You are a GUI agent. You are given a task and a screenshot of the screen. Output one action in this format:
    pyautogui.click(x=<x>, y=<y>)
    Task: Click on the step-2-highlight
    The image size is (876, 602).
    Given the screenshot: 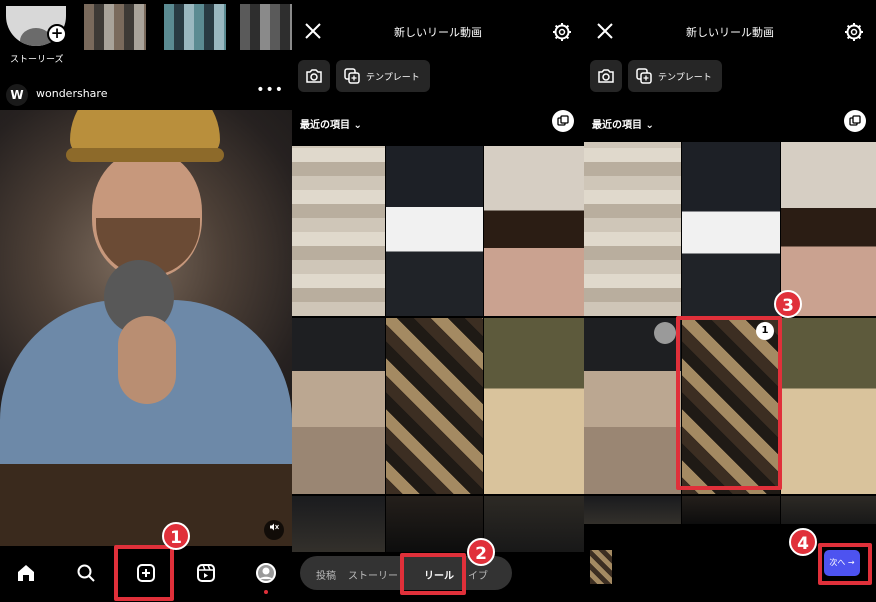 What is the action you would take?
    pyautogui.click(x=433, y=574)
    